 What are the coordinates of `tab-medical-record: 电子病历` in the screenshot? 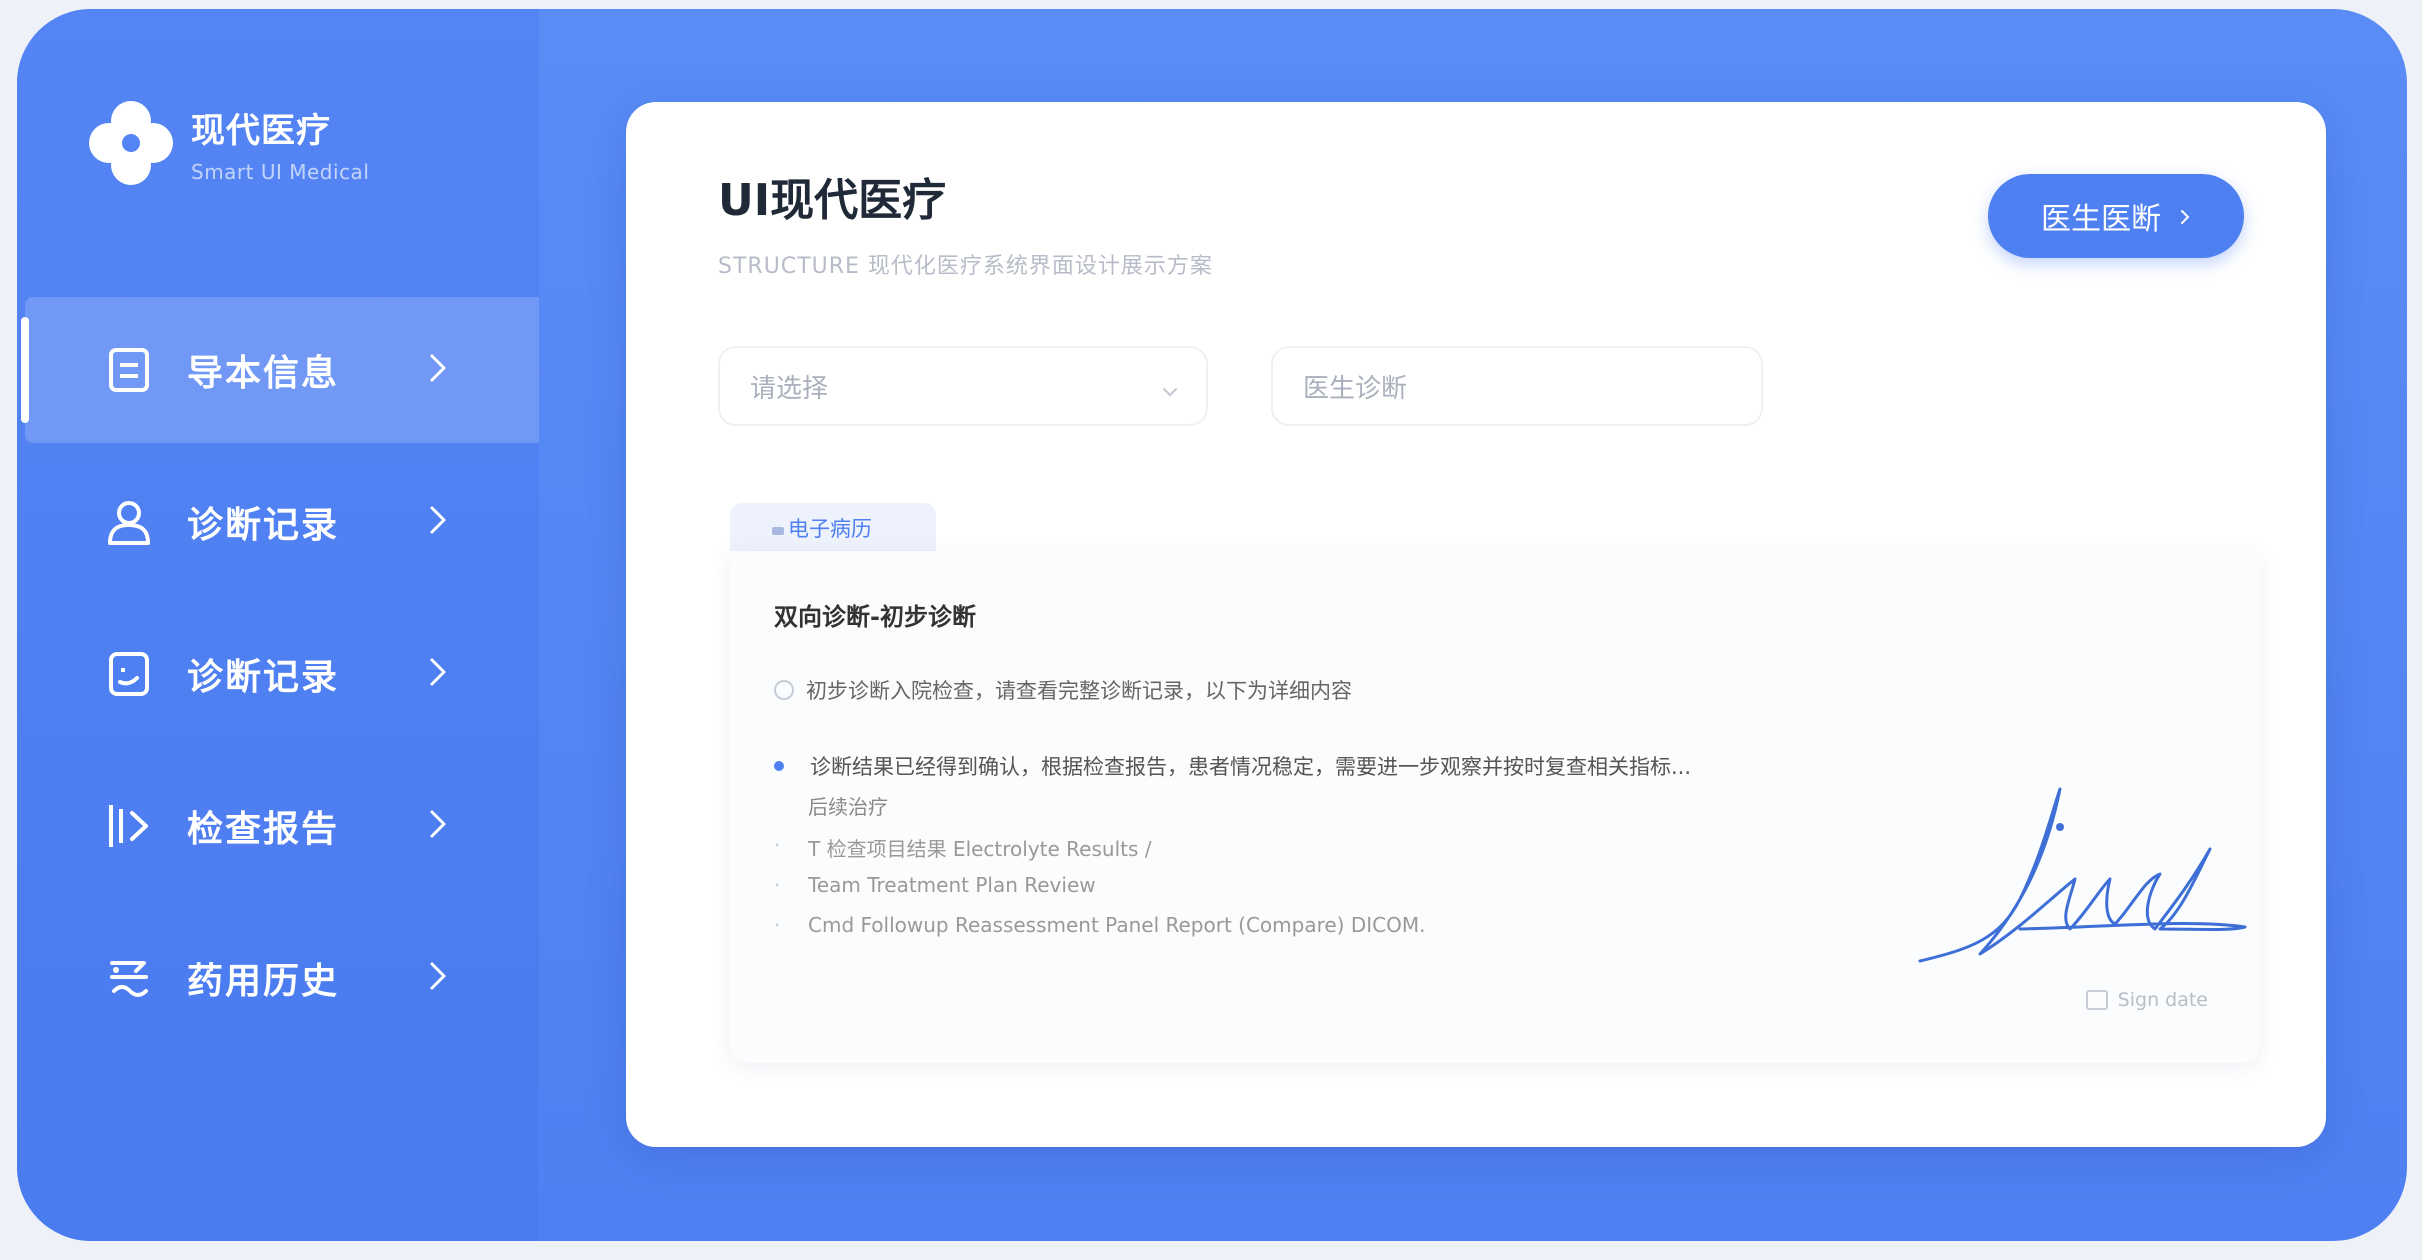 It's located at (833, 528).